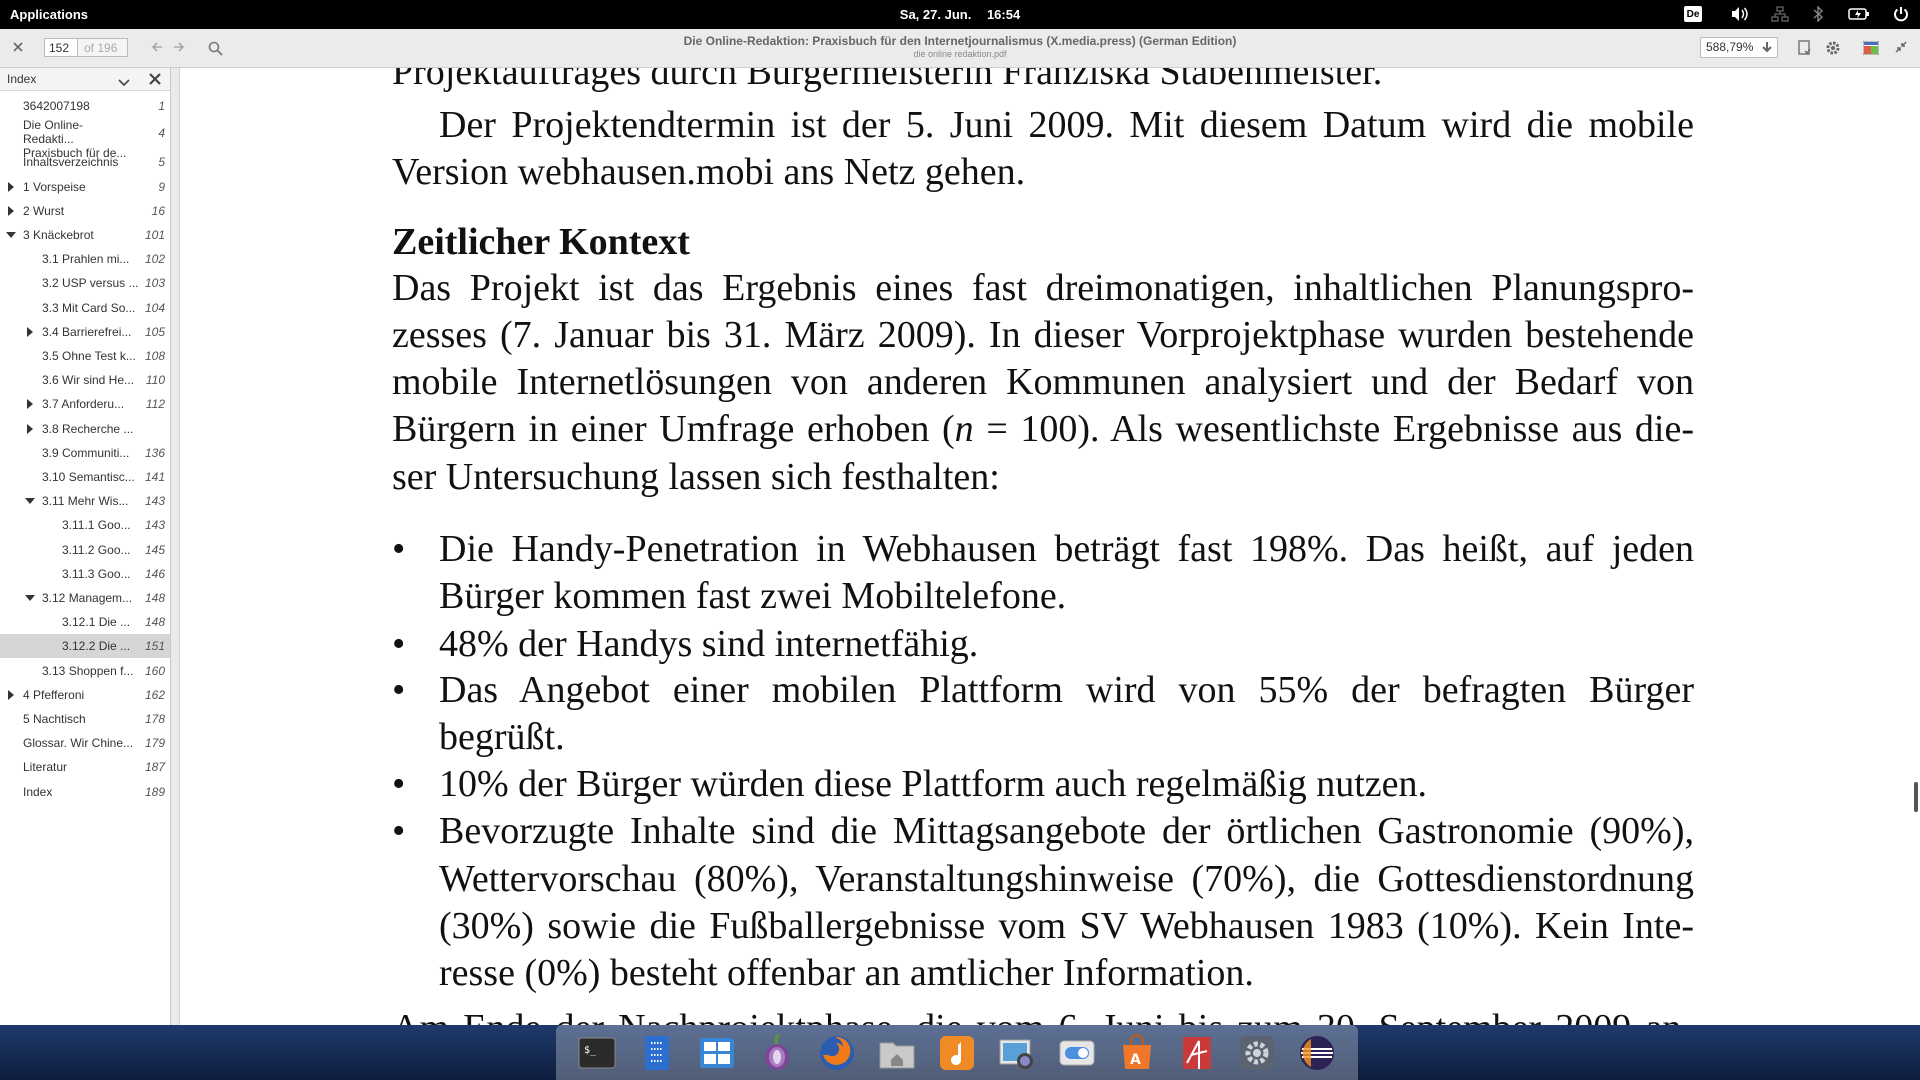 The height and width of the screenshot is (1080, 1920). I want to click on toc-item-page: 101, so click(154, 235).